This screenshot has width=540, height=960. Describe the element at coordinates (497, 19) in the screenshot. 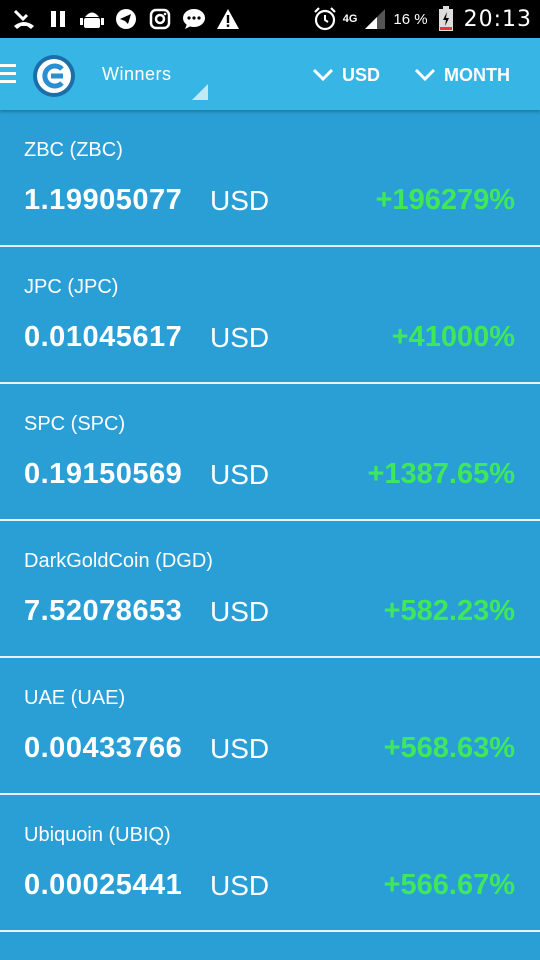

I see `clock: 20:13` at that location.